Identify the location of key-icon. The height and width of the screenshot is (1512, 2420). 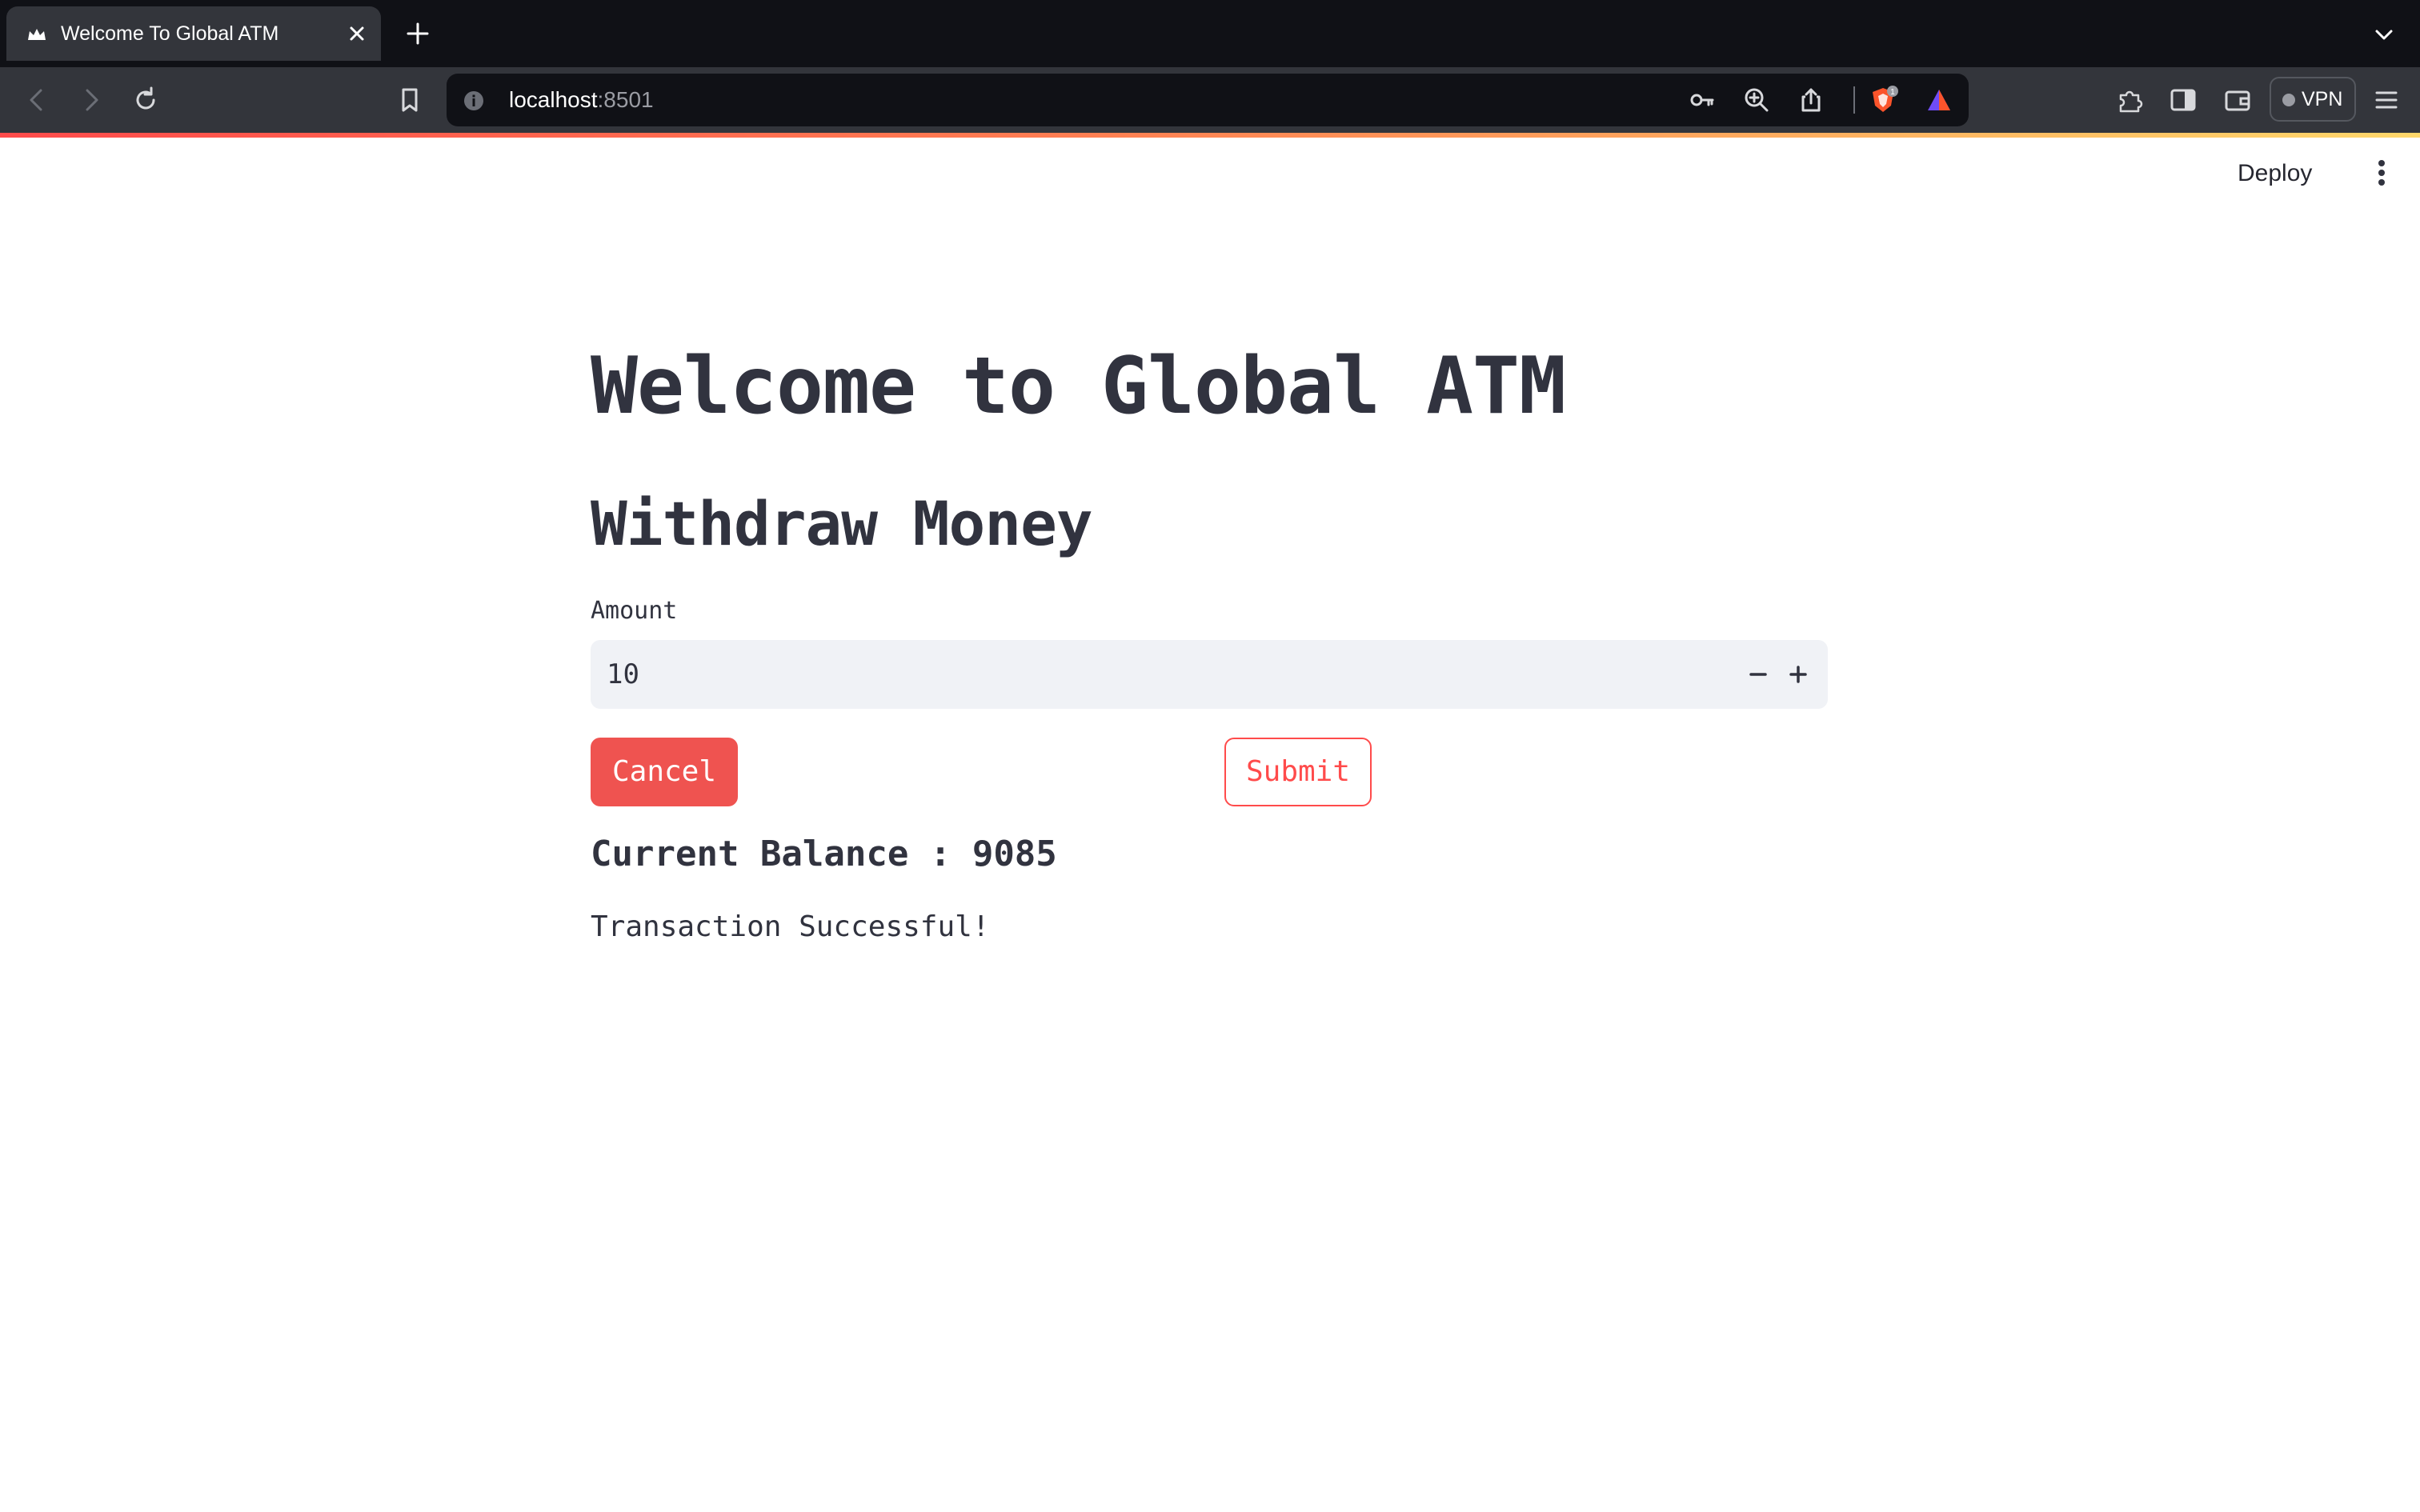
(1702, 100).